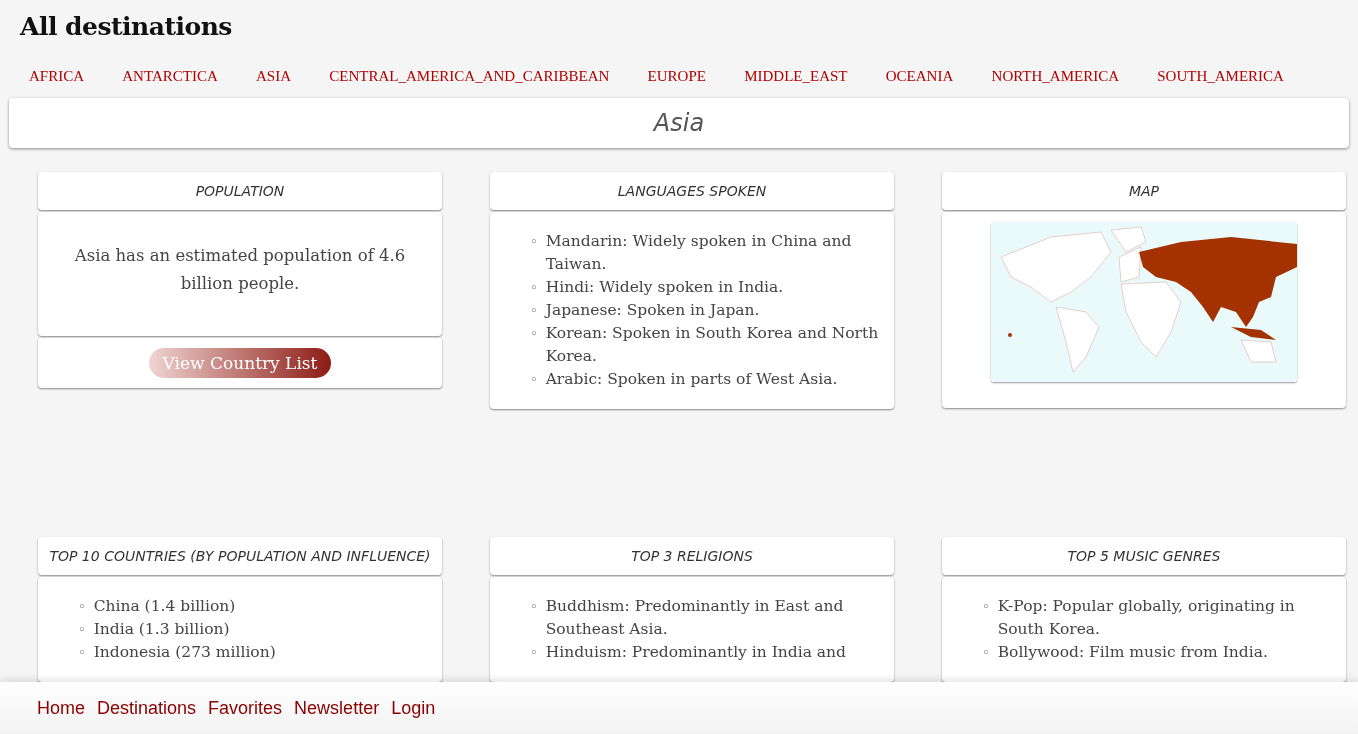 The width and height of the screenshot is (1358, 734). What do you see at coordinates (1144, 556) in the screenshot?
I see `card-title: TOP 5 MUSIC GENRES` at bounding box center [1144, 556].